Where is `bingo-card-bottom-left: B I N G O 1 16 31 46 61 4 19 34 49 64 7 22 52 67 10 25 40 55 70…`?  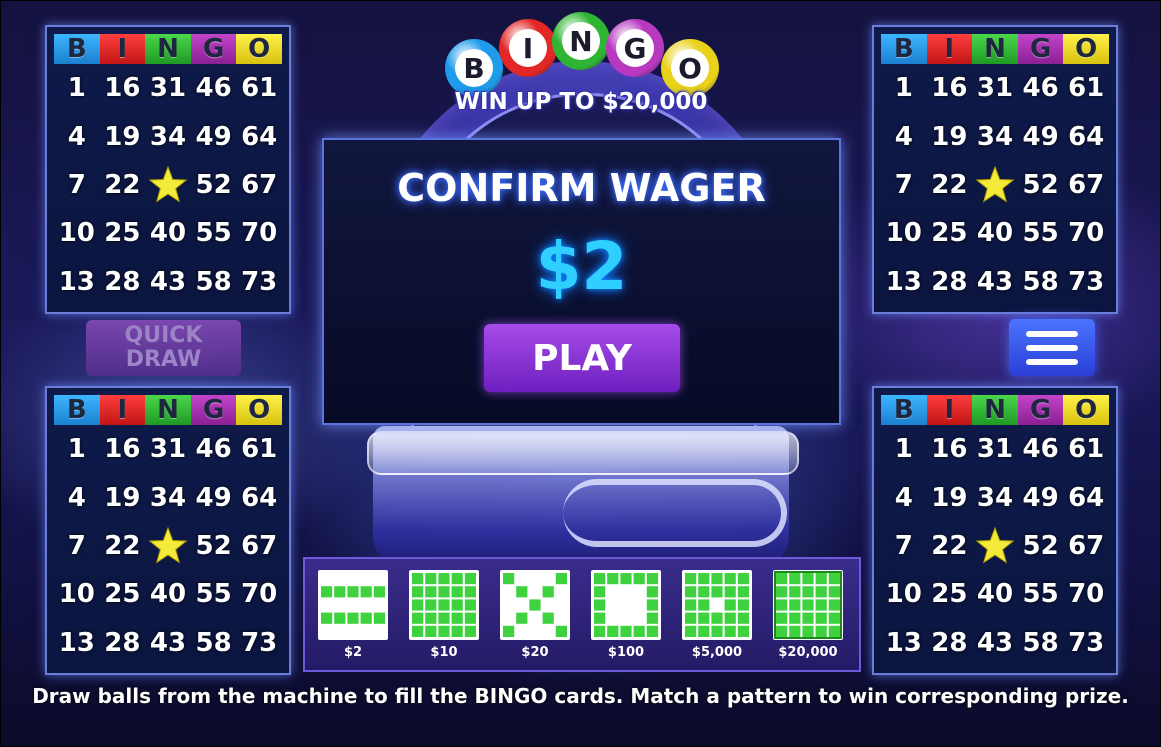
bingo-card-bottom-left: B I N G O 1 16 31 46 61 4 19 34 49 64 7 22 52 67 10 25 40 55 70… is located at coordinates (168, 530).